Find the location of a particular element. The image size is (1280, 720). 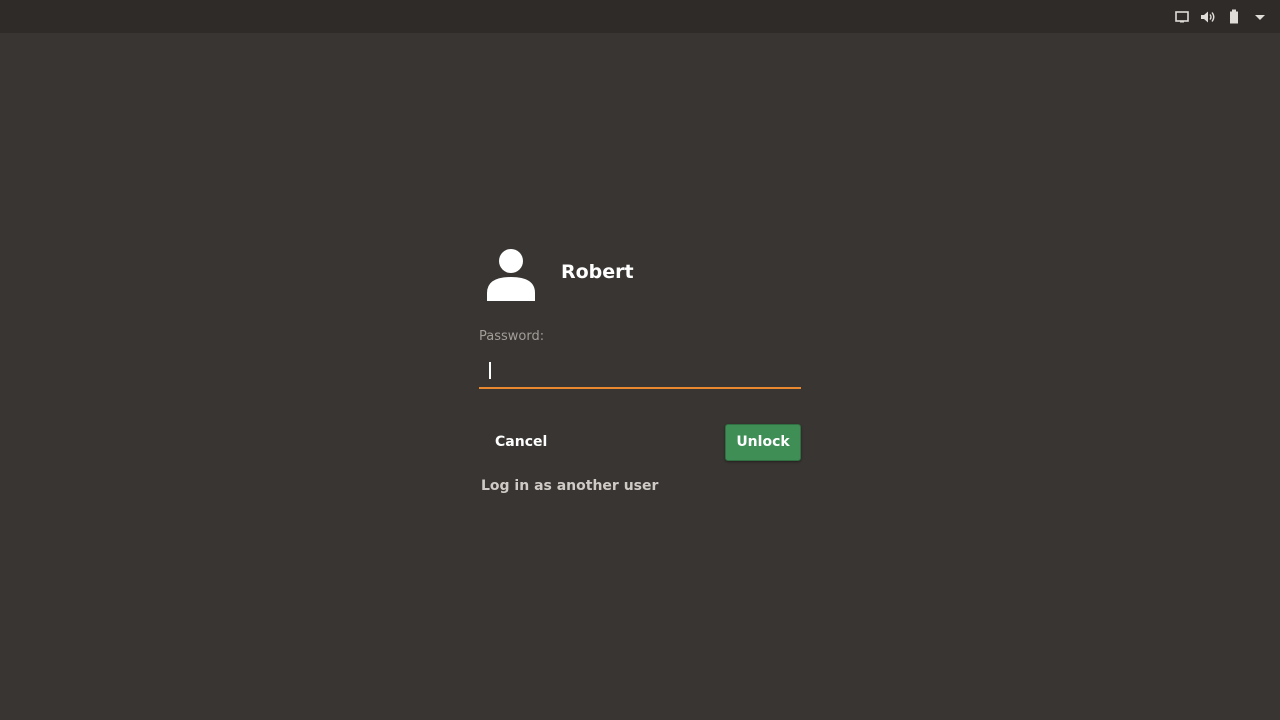

cancel-button: Cancel is located at coordinates (521, 442).